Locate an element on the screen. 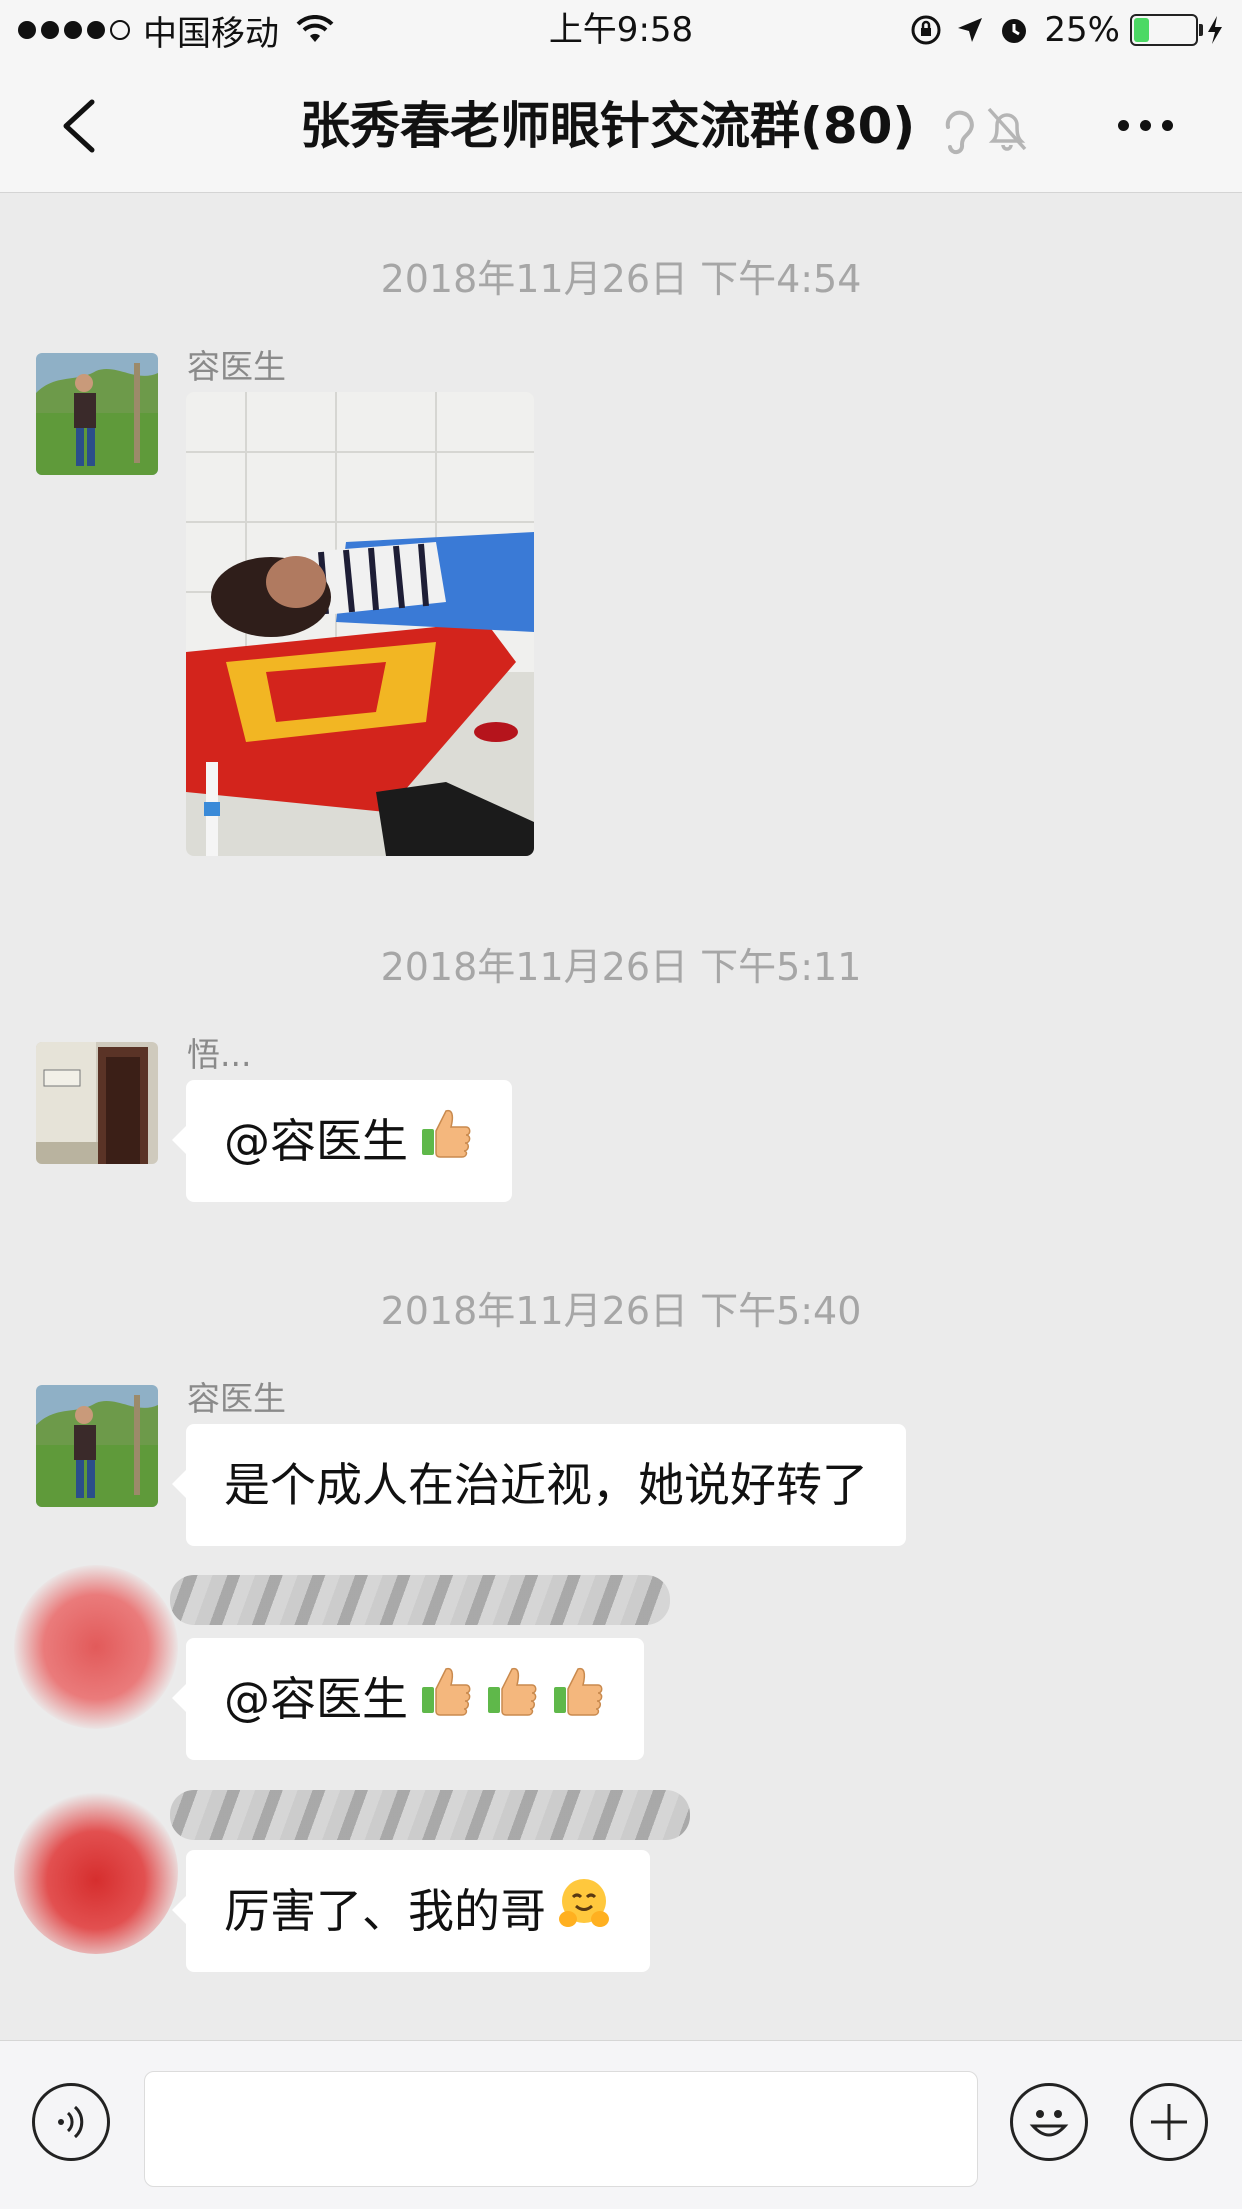 The width and height of the screenshot is (1242, 2209). smiley-icon is located at coordinates (1049, 2122).